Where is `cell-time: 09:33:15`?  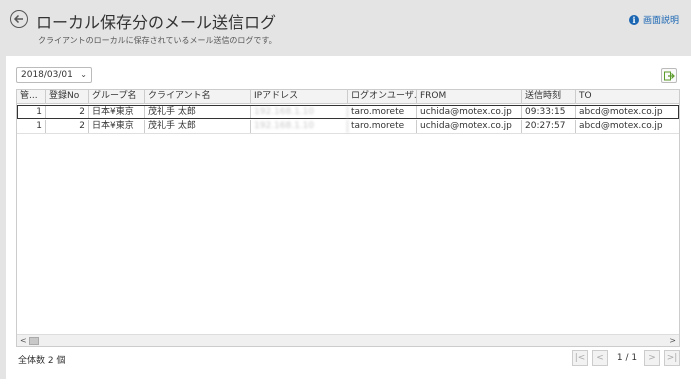 cell-time: 09:33:15 is located at coordinates (549, 112).